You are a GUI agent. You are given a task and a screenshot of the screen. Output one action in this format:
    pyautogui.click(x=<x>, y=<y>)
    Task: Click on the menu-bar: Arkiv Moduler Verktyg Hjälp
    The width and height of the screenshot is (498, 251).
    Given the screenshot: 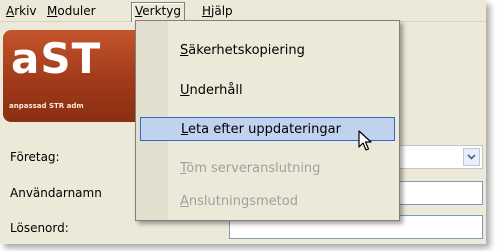 What is the action you would take?
    pyautogui.click(x=243, y=11)
    